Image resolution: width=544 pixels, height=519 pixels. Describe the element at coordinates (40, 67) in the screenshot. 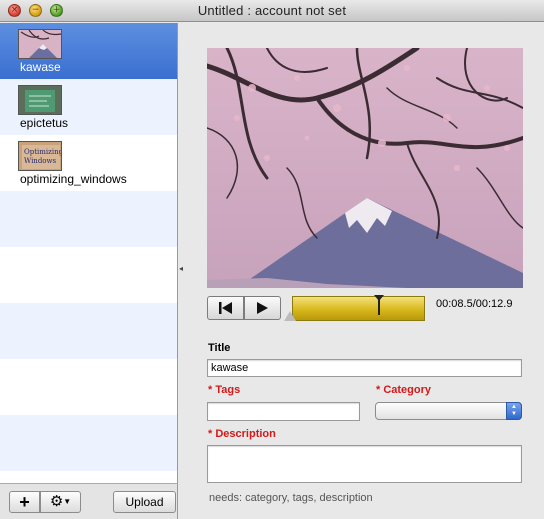

I see `list-item-label: kawase` at that location.